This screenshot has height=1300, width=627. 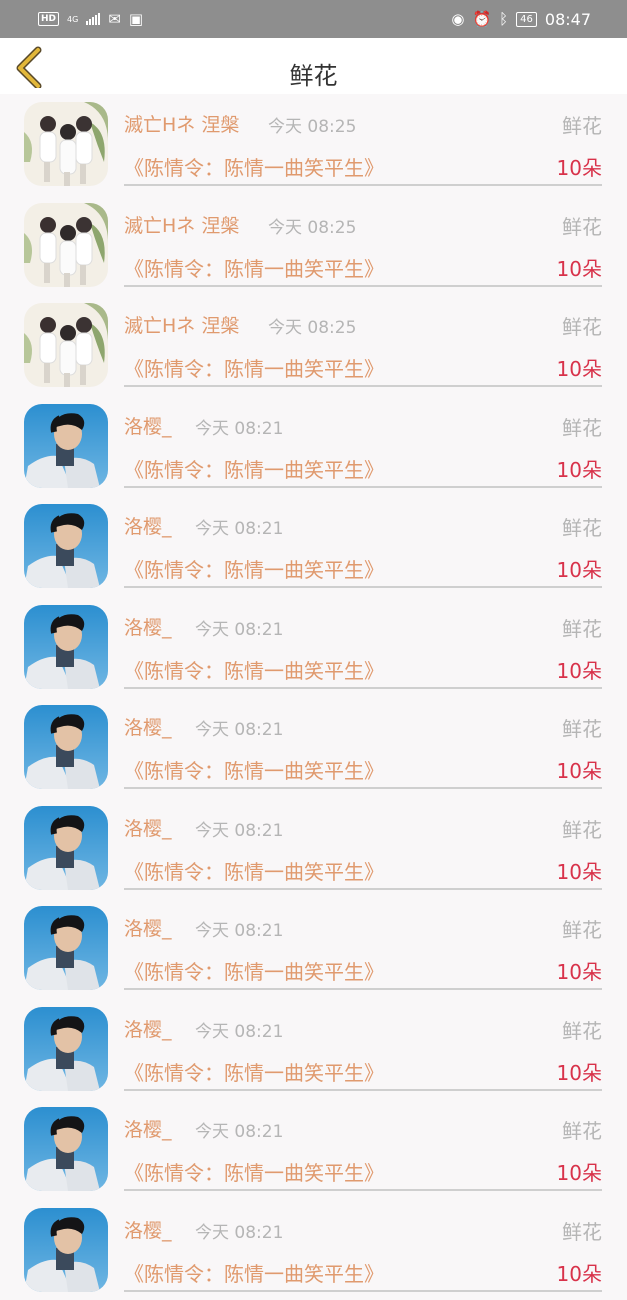 What do you see at coordinates (526, 19) in the screenshot?
I see `battery-icon: 46` at bounding box center [526, 19].